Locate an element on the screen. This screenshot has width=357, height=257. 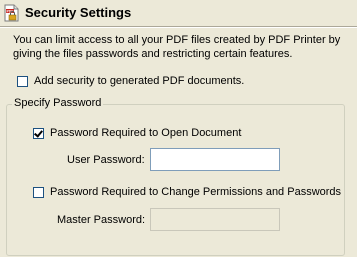
page-title: Security Settings is located at coordinates (78, 12).